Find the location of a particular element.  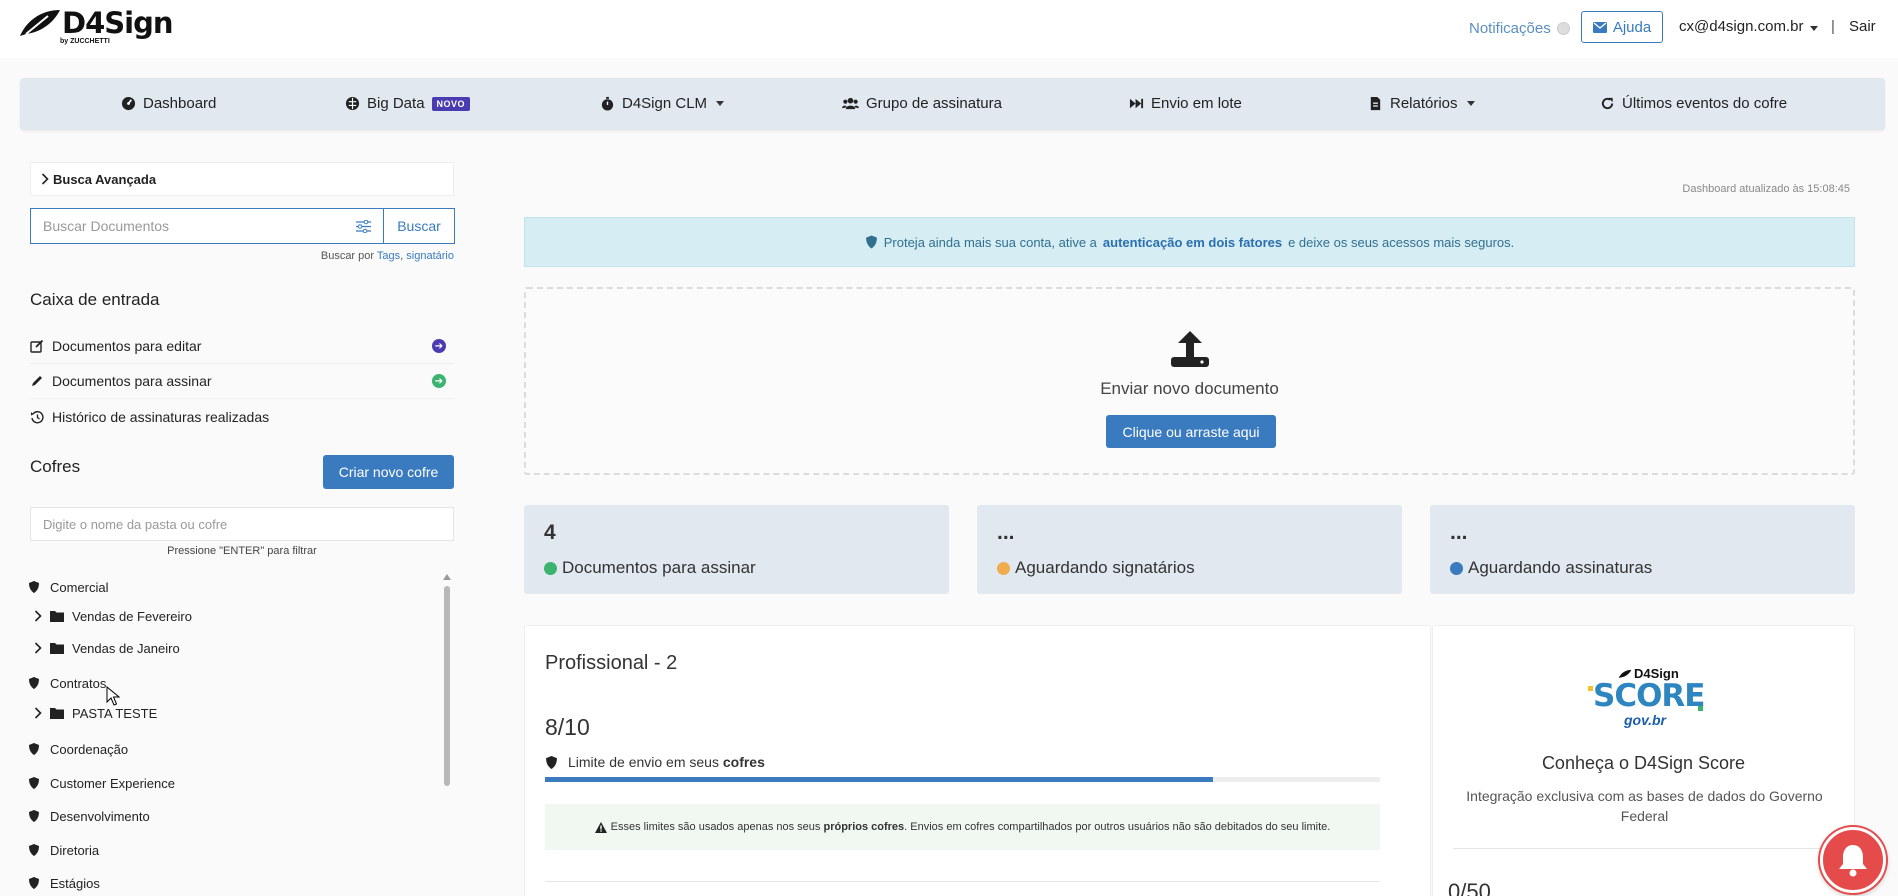

stat-card-to-sign: 4 Documentos para assinar is located at coordinates (736, 549).